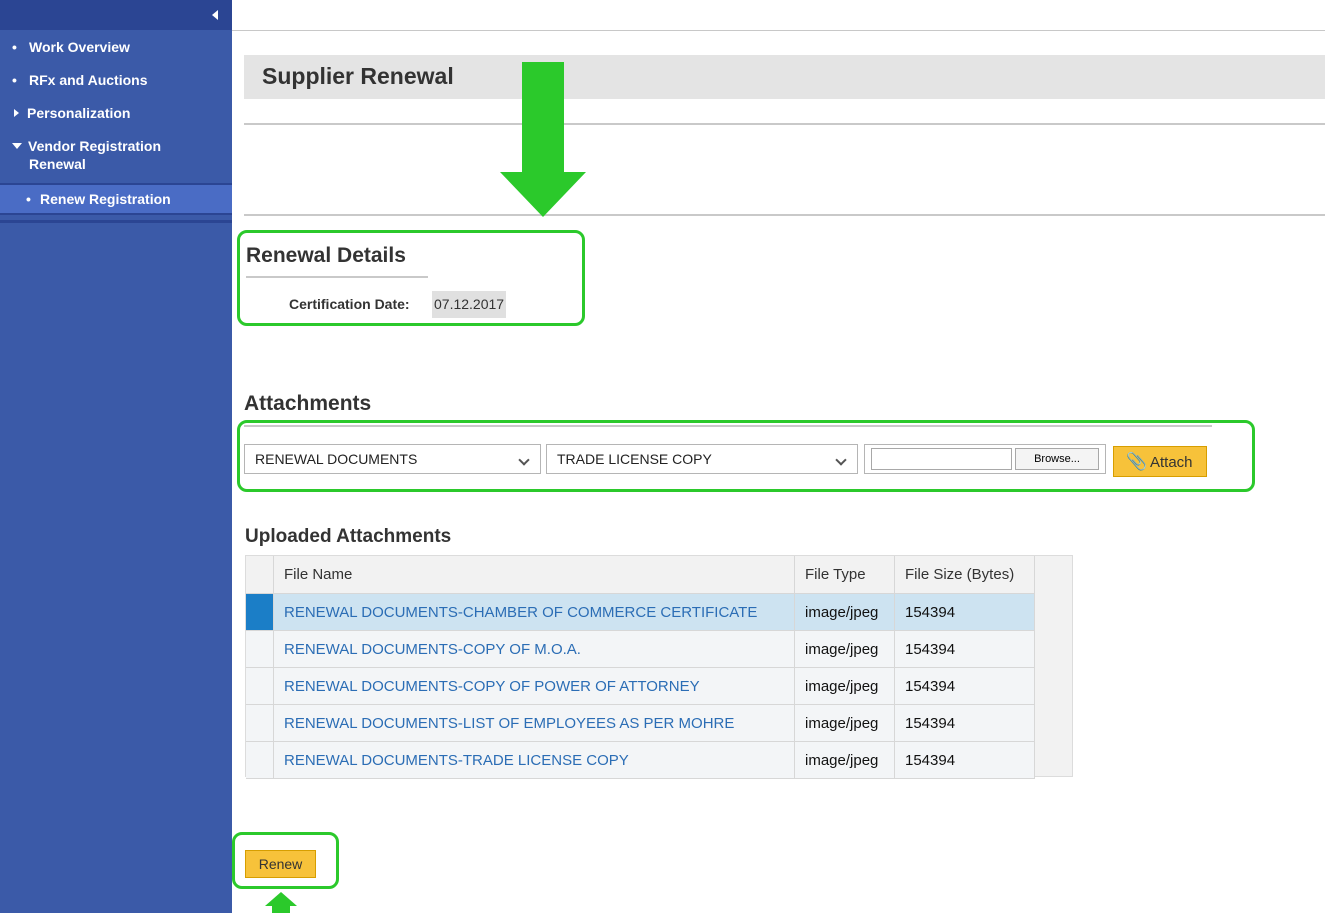 This screenshot has width=1325, height=913. What do you see at coordinates (746, 456) in the screenshot?
I see `highlight-attachments-row` at bounding box center [746, 456].